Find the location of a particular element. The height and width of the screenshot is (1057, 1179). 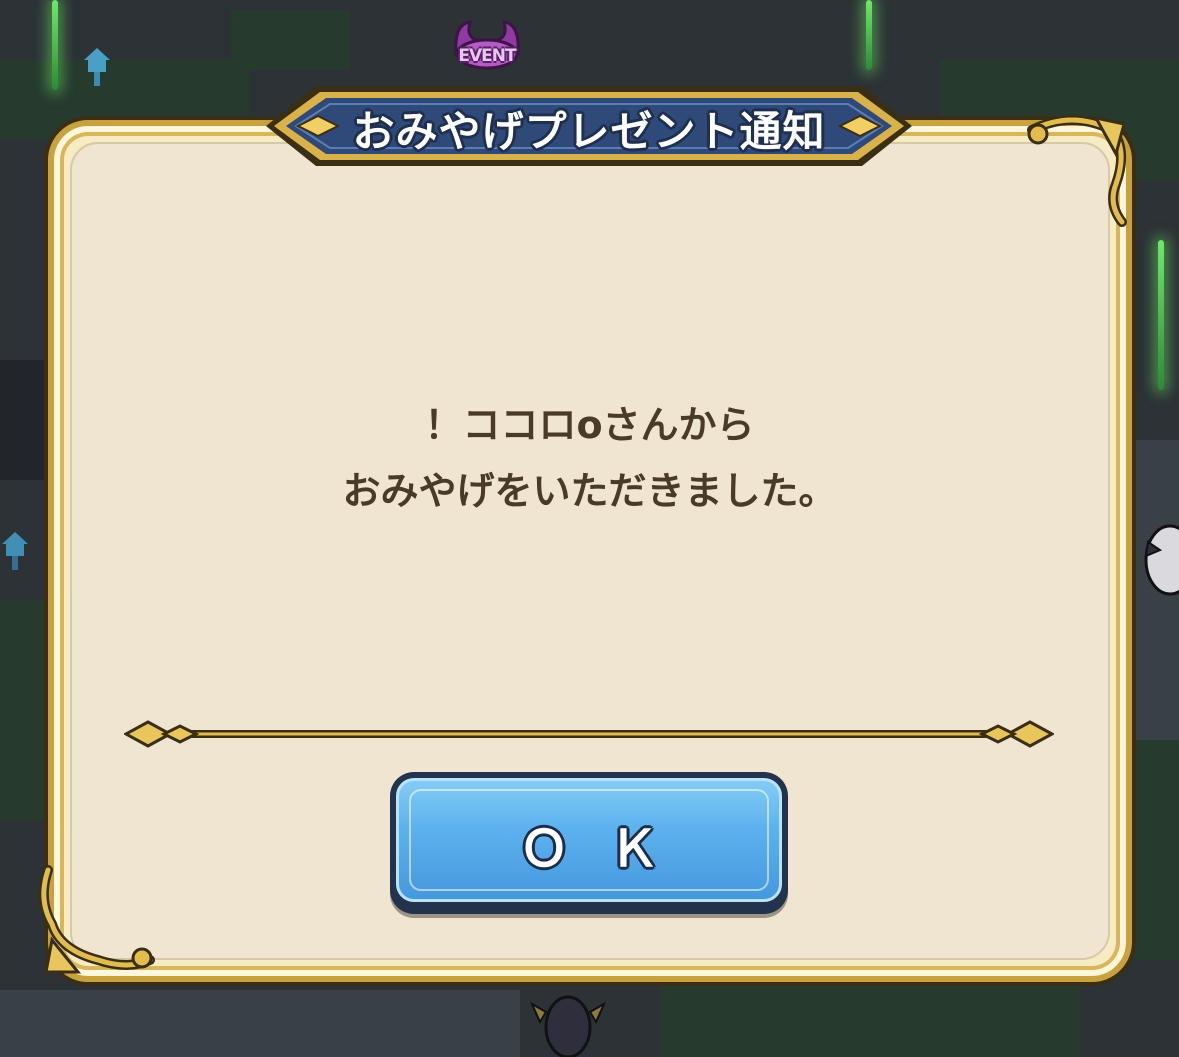

event-badge: EVENT is located at coordinates (487, 44).